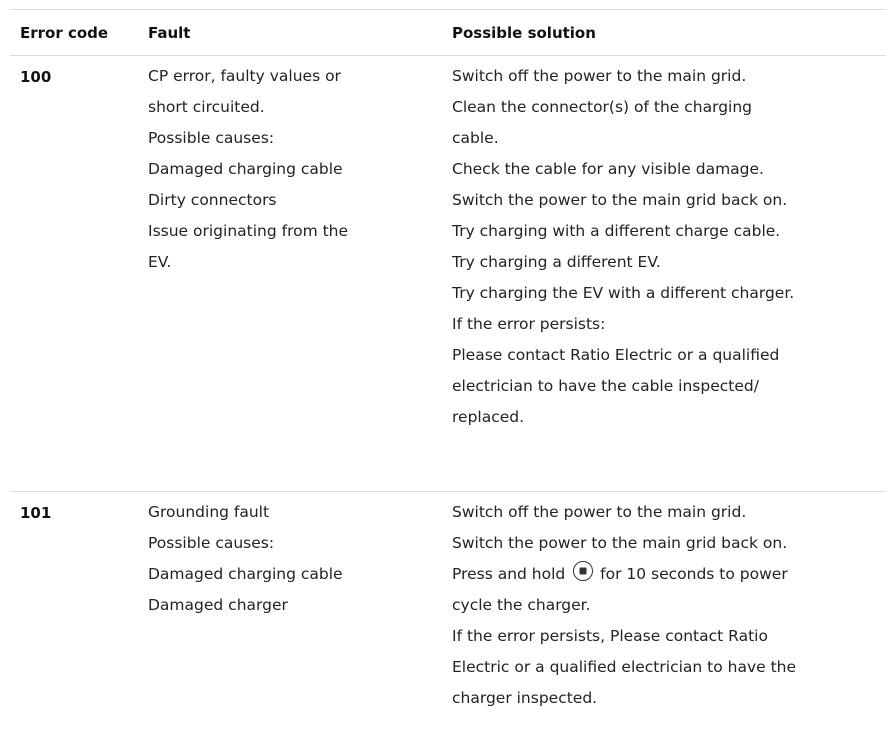  I want to click on fault-line: Dirty connectors, so click(212, 200).